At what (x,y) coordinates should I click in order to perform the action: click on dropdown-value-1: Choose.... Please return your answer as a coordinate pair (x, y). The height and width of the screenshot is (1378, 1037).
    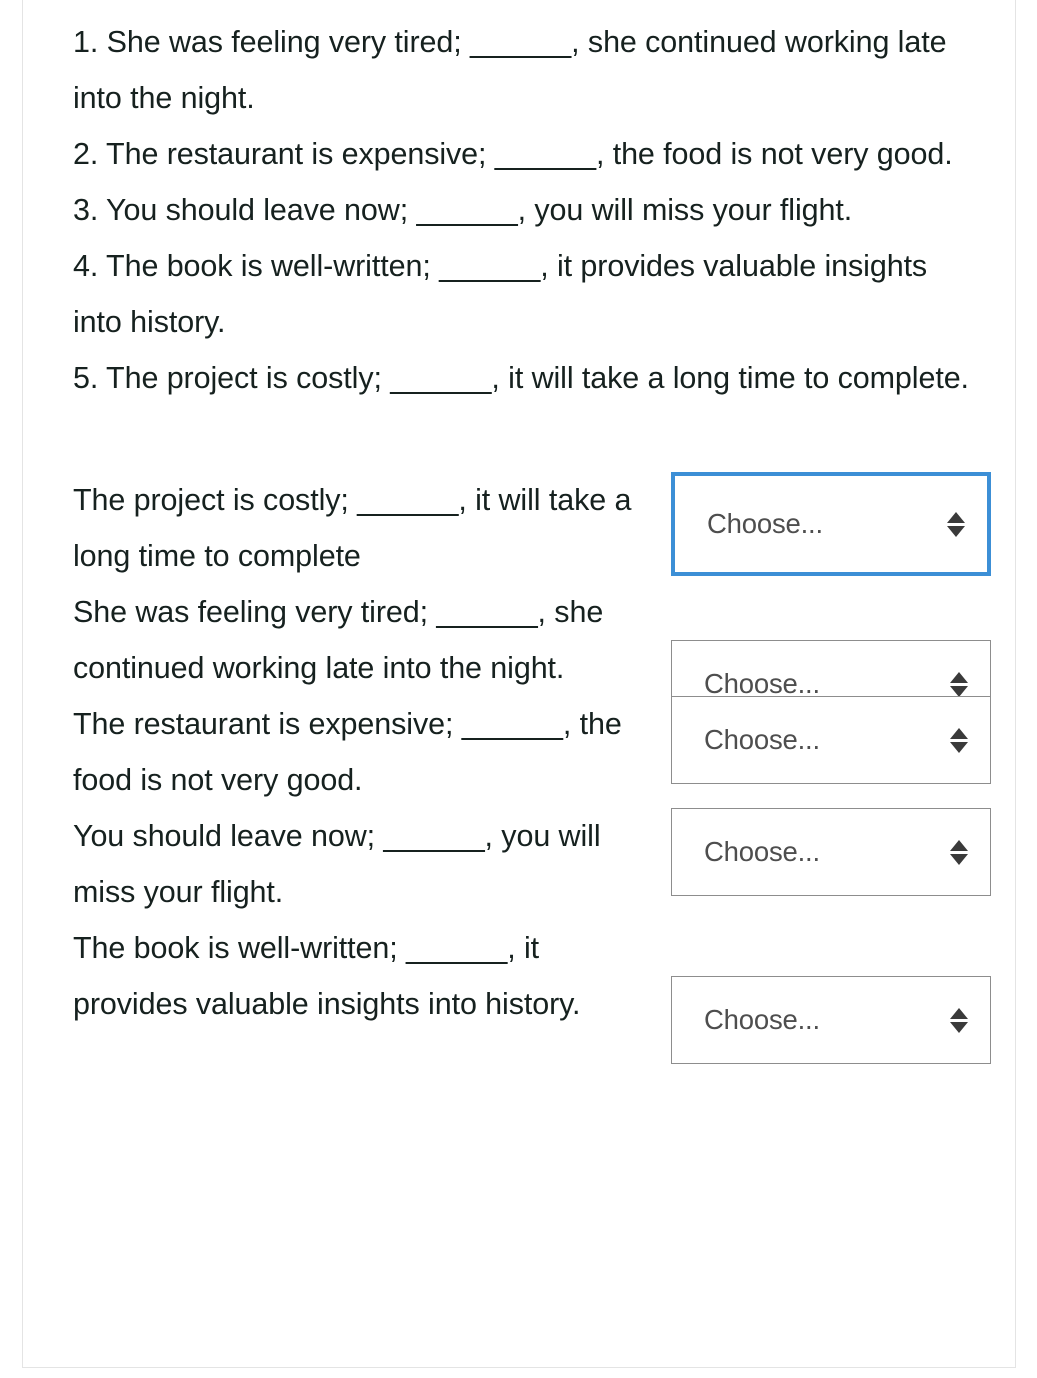
    Looking at the image, I should click on (765, 523).